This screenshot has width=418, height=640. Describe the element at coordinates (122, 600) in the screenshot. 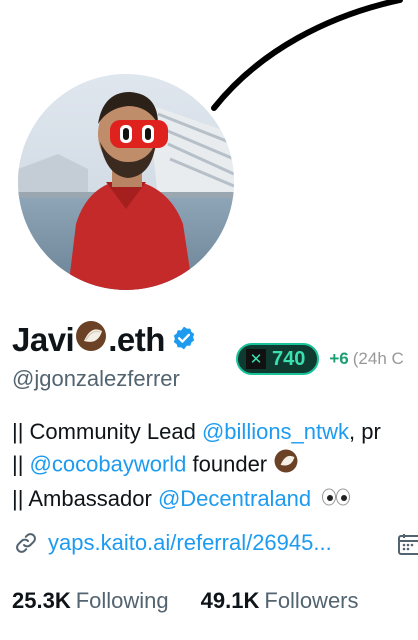

I see `following-label: Following` at that location.